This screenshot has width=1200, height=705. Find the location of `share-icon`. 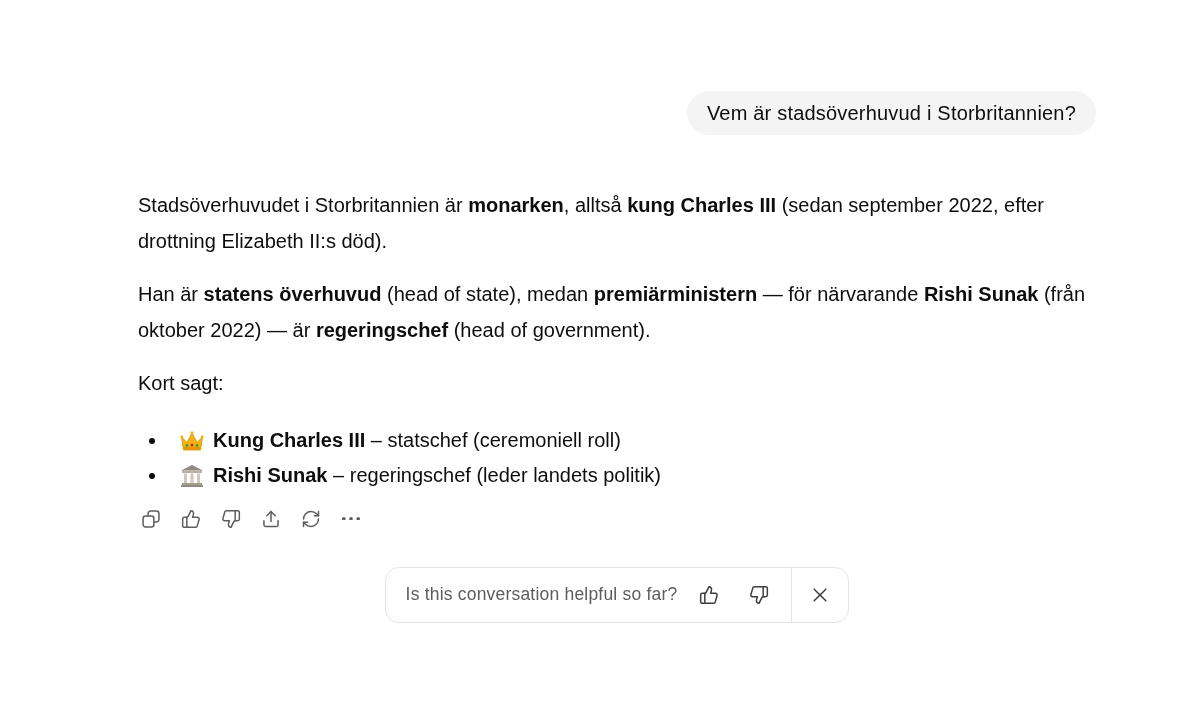

share-icon is located at coordinates (271, 518).